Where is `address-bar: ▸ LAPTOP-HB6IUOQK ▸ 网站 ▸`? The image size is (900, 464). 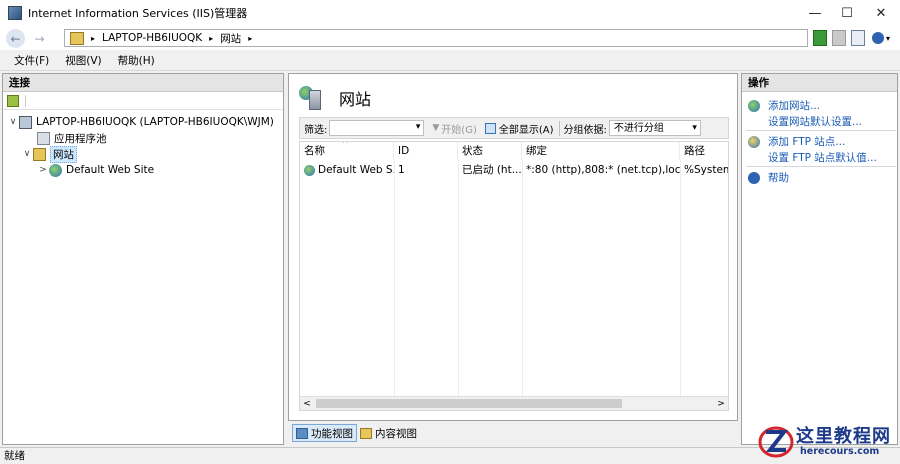 address-bar: ▸ LAPTOP-HB6IUOQK ▸ 网站 ▸ is located at coordinates (436, 38).